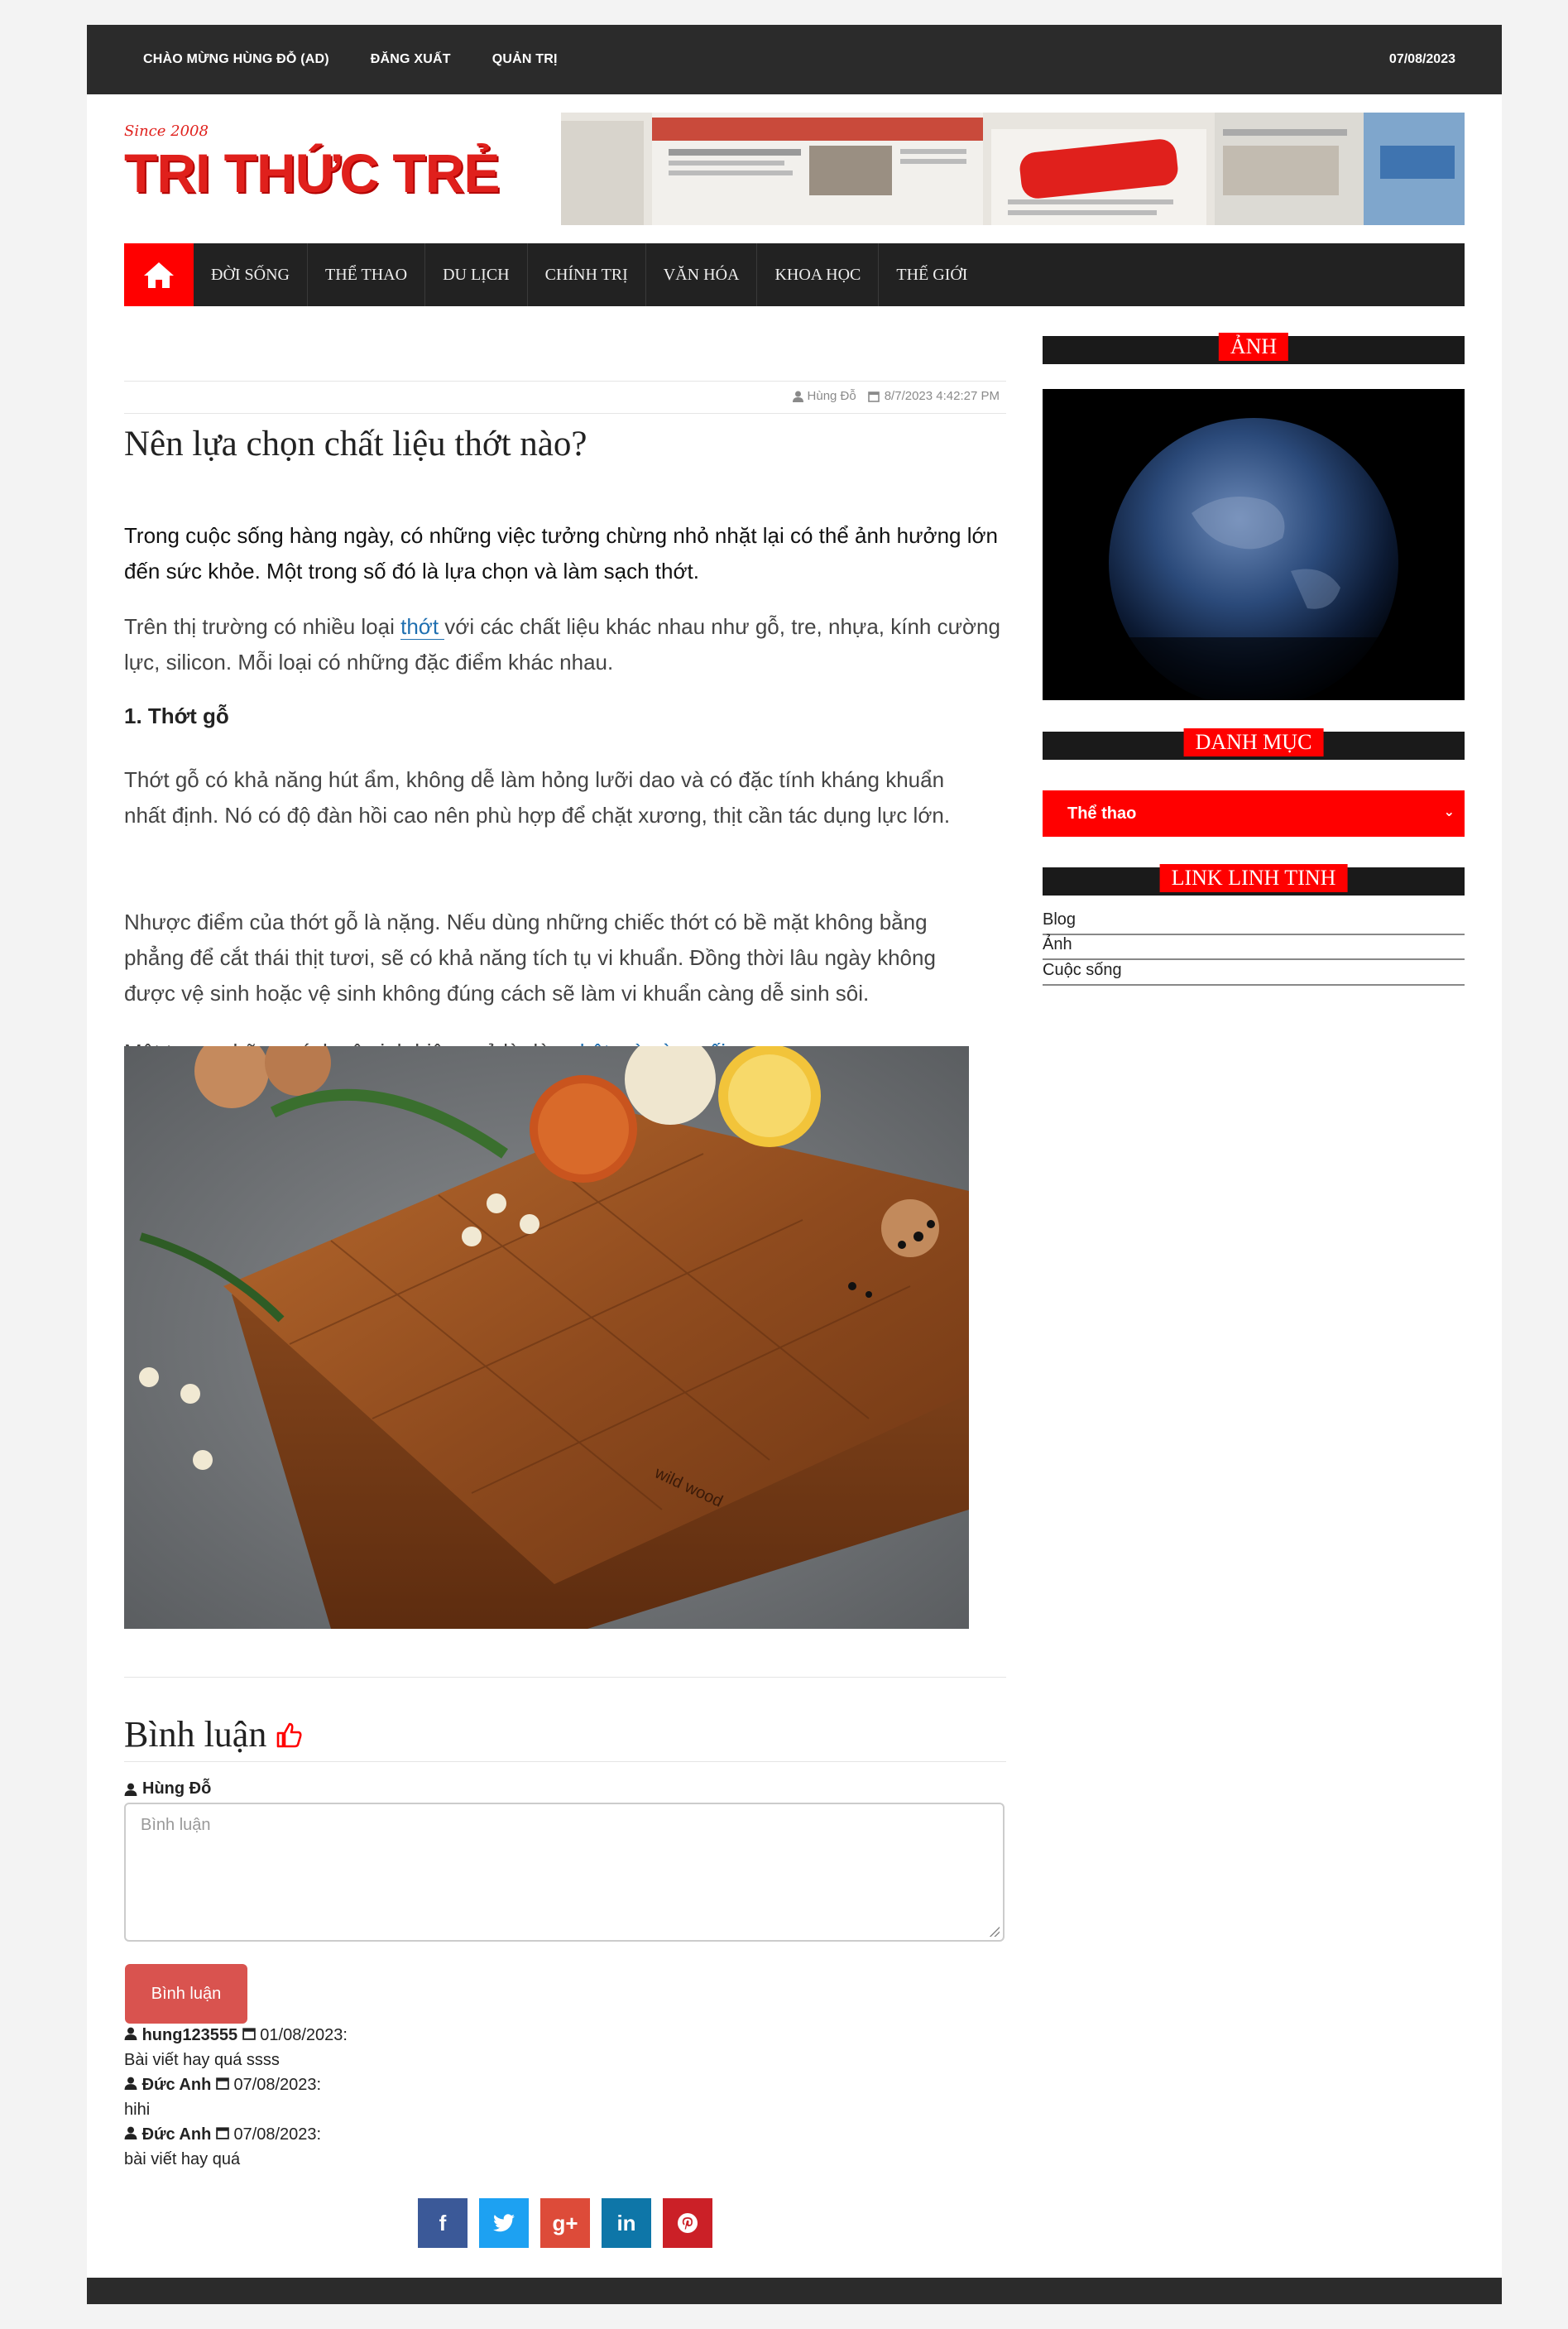  I want to click on comment-text: Bài viết hay quá ssss, so click(202, 2060).